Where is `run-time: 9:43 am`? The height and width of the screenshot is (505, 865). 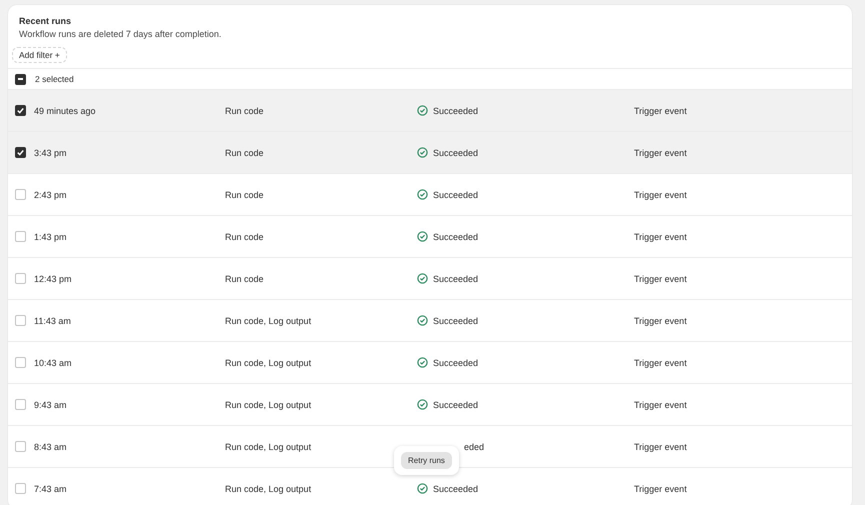 run-time: 9:43 am is located at coordinates (50, 405).